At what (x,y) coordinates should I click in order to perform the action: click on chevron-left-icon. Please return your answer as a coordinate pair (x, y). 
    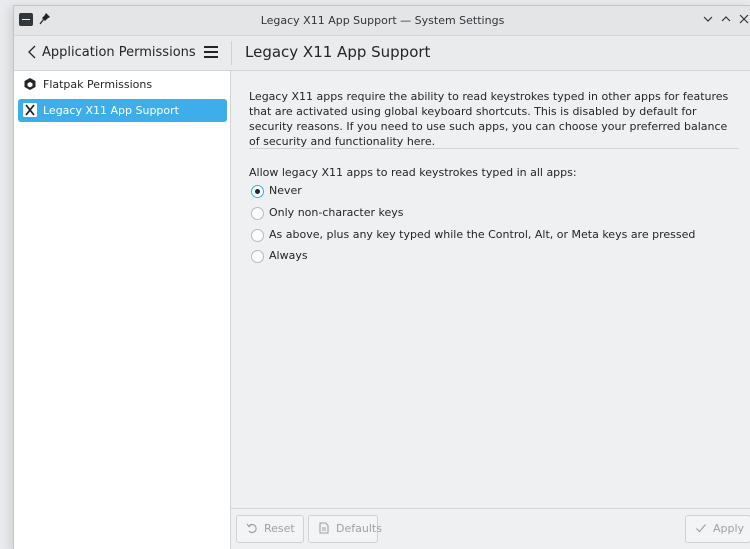
    Looking at the image, I should click on (32, 52).